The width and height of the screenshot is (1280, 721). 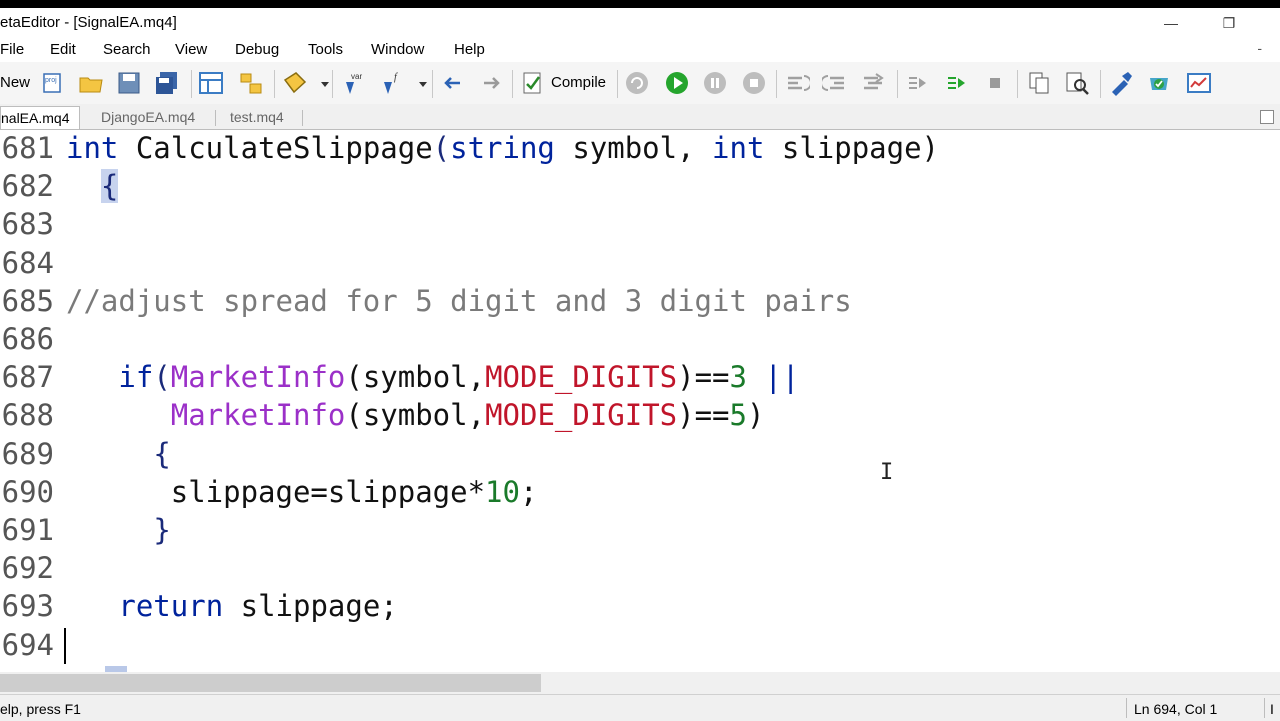 What do you see at coordinates (27, 491) in the screenshot?
I see `line-number: 690` at bounding box center [27, 491].